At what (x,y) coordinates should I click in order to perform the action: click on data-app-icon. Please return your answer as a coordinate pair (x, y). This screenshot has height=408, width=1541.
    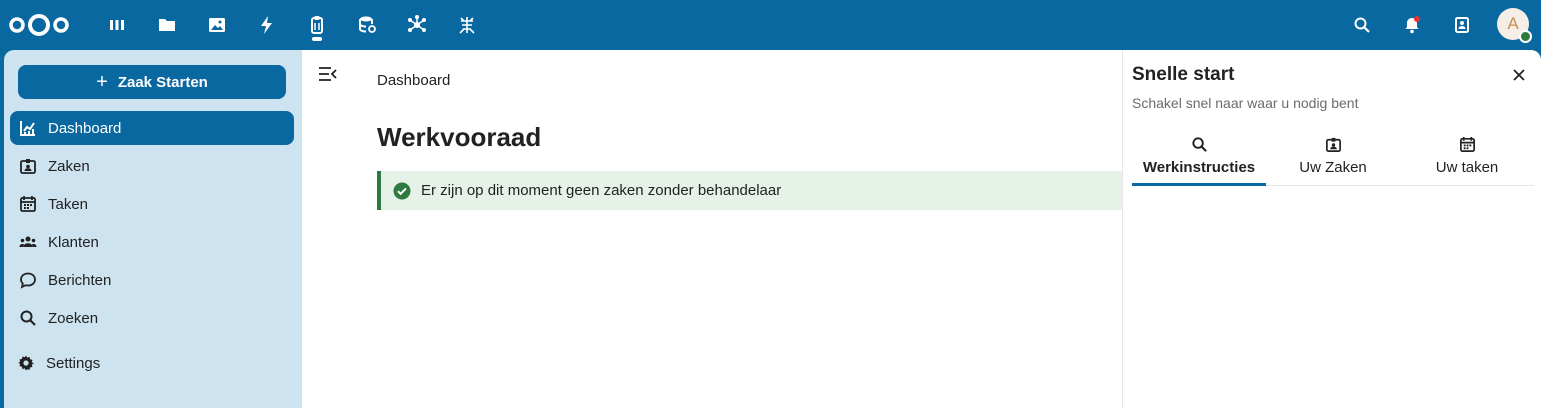
    Looking at the image, I should click on (367, 25).